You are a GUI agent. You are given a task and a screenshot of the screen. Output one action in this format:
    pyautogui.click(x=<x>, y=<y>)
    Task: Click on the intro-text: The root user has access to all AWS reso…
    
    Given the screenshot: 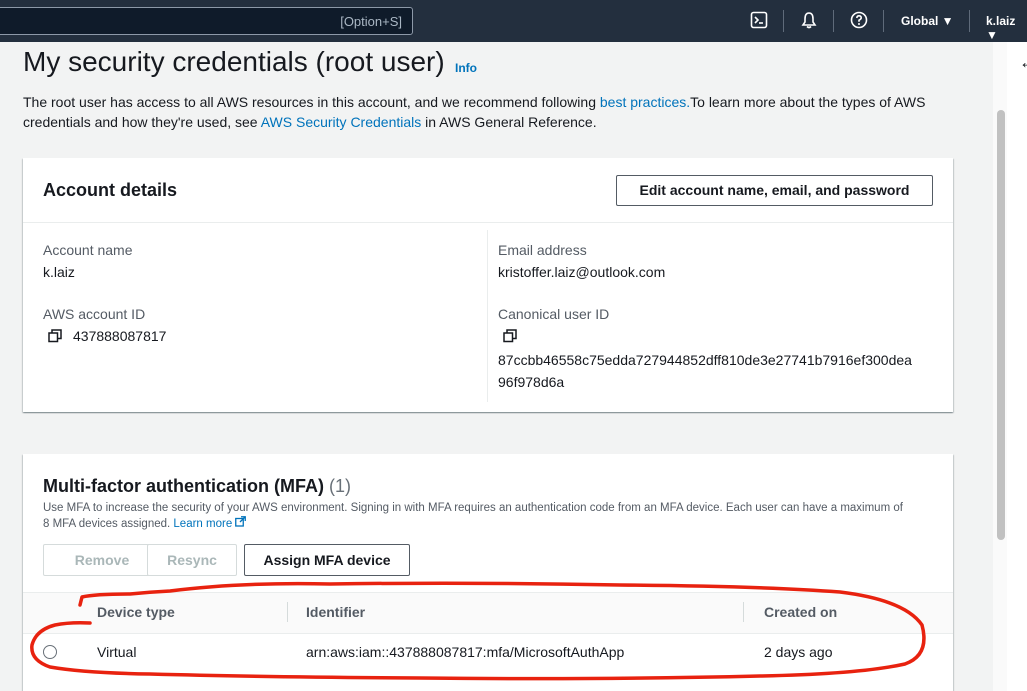 What is the action you would take?
    pyautogui.click(x=311, y=102)
    